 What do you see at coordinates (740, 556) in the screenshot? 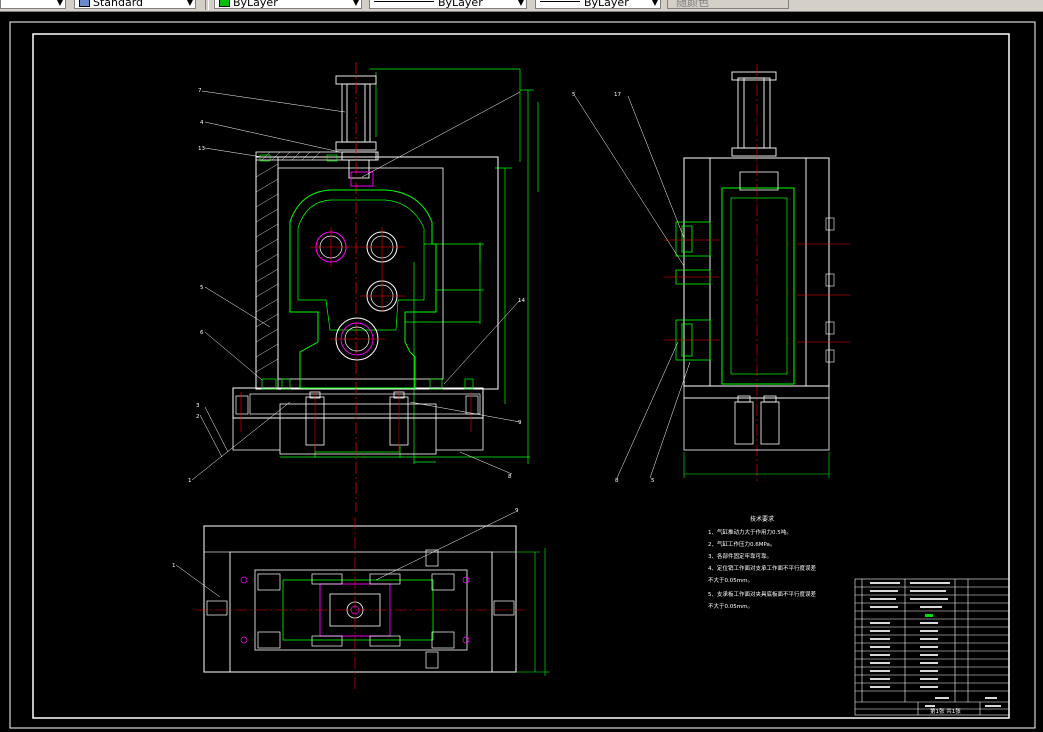
I see `note-line: 3、各部件固定牢靠可靠。` at bounding box center [740, 556].